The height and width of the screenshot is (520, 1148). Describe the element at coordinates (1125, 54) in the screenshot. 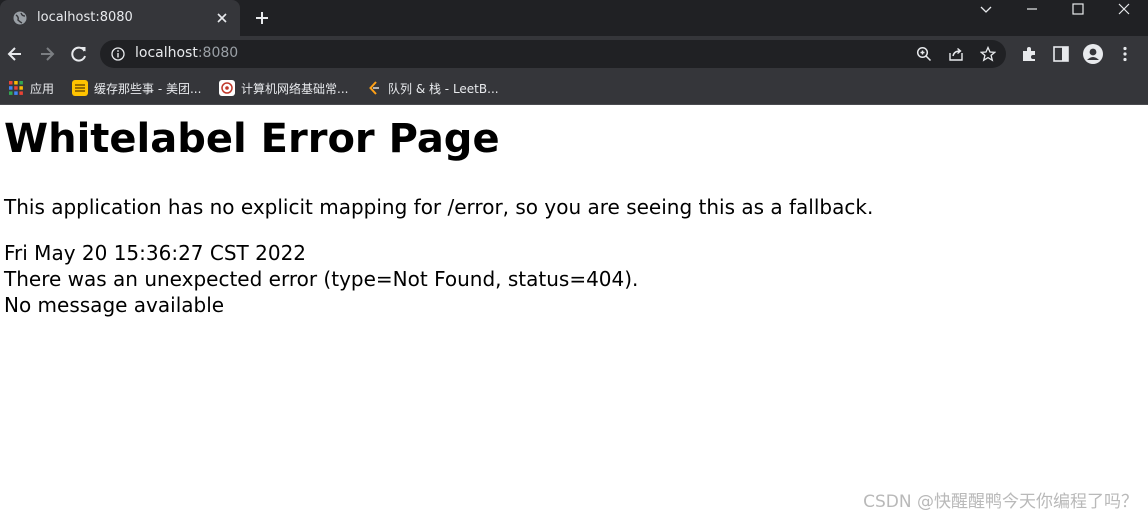

I see `menu-kebab-icon` at that location.